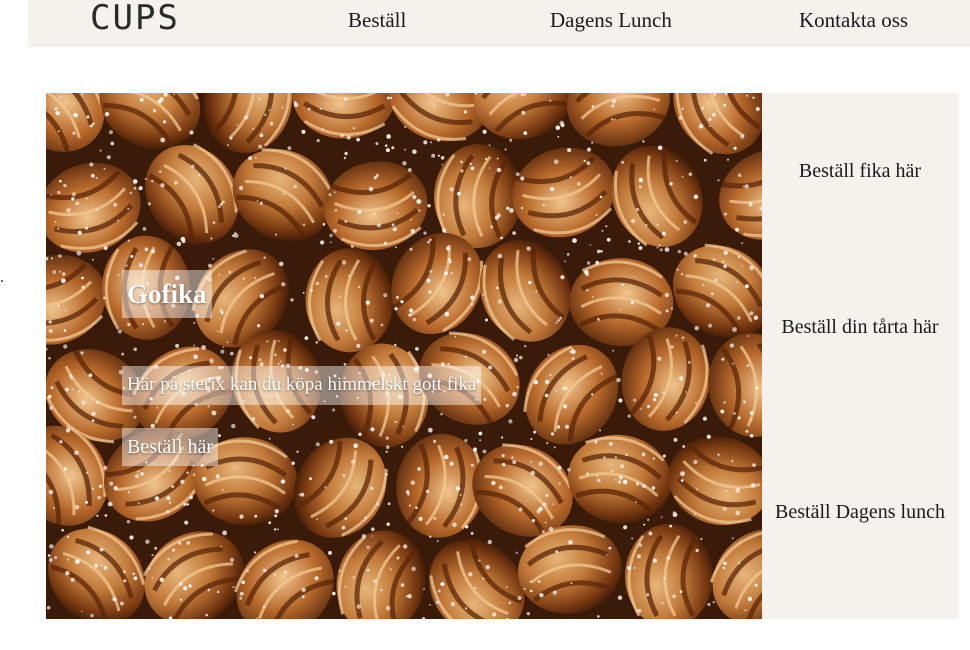 The width and height of the screenshot is (970, 650). I want to click on order-here-button: Beställ här, so click(170, 447).